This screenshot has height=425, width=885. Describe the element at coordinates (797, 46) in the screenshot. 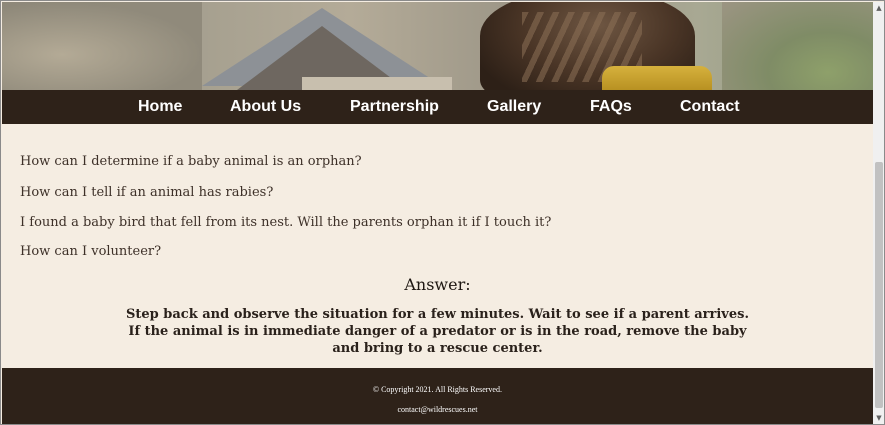

I see `hero-foliage` at that location.